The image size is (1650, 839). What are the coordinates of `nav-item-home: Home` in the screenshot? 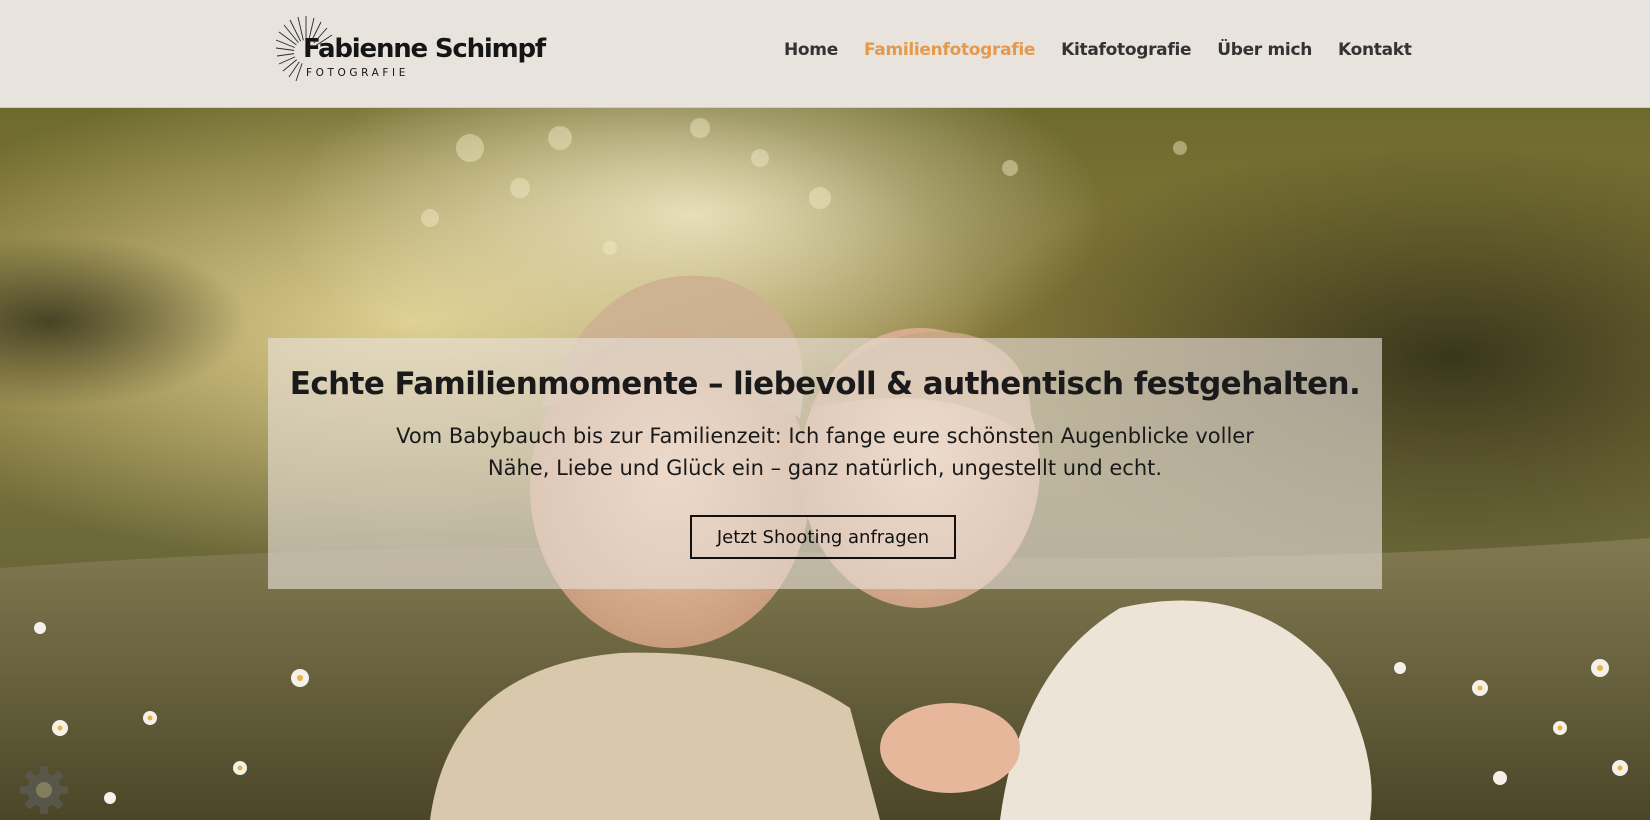 It's located at (811, 52).